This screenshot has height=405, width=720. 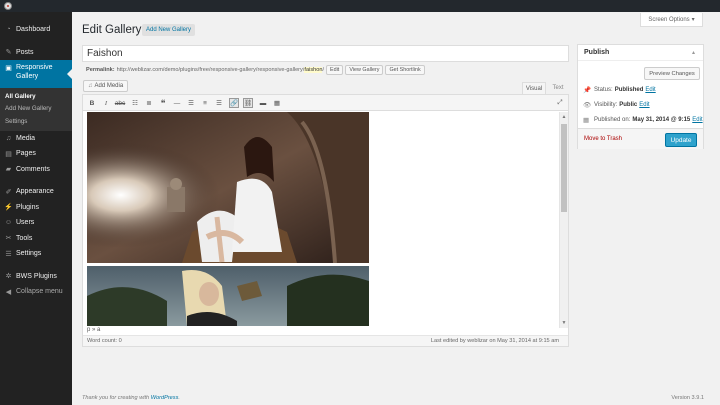 I want to click on submenu-settings: Settings, so click(x=36, y=121).